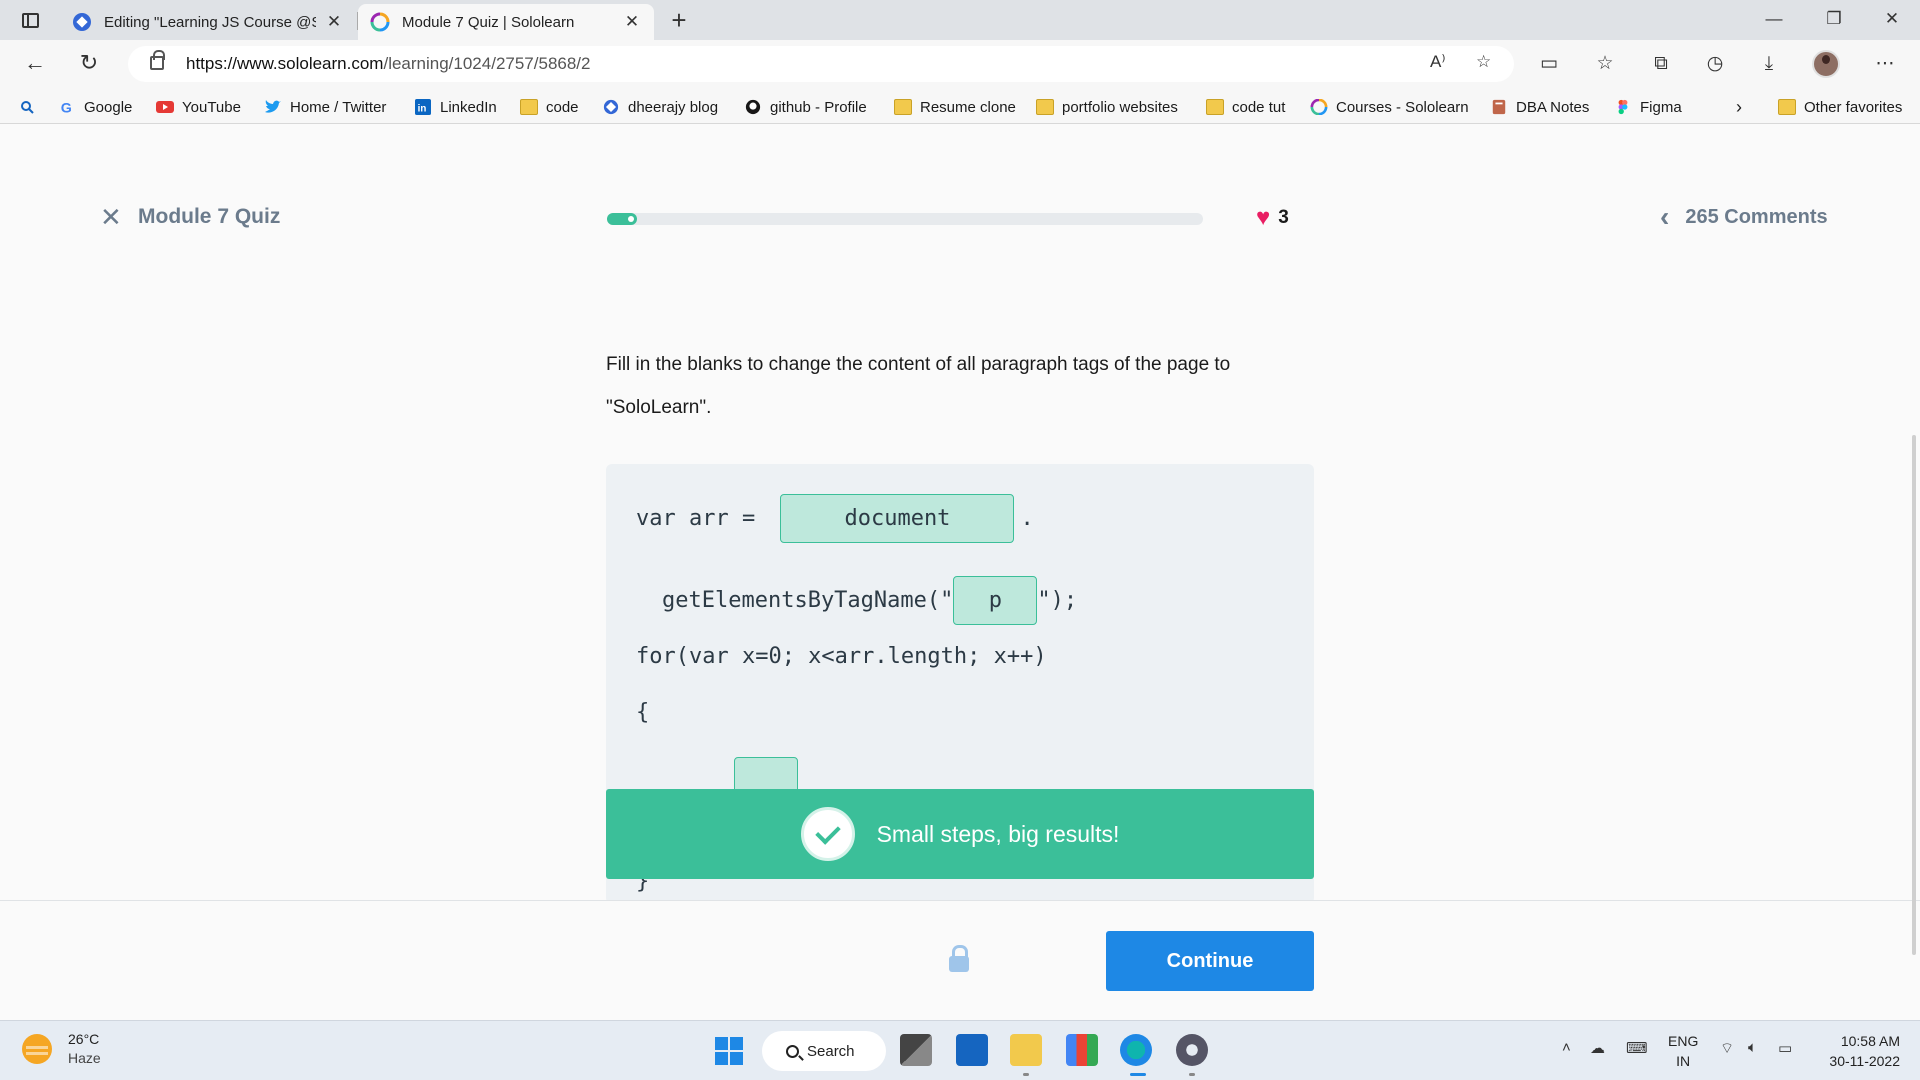 The width and height of the screenshot is (1920, 1080). I want to click on favorite-github: github - Profile, so click(805, 107).